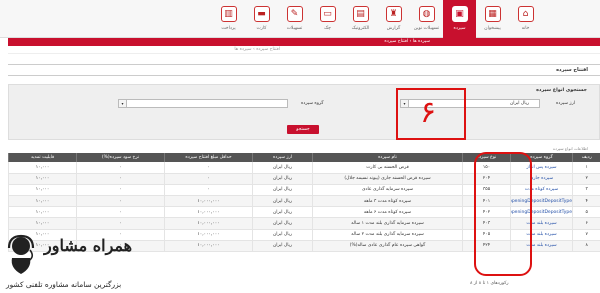 This screenshot has width=600, height=293. I want to click on nav-item: ♜ گزارش, so click(393, 19).